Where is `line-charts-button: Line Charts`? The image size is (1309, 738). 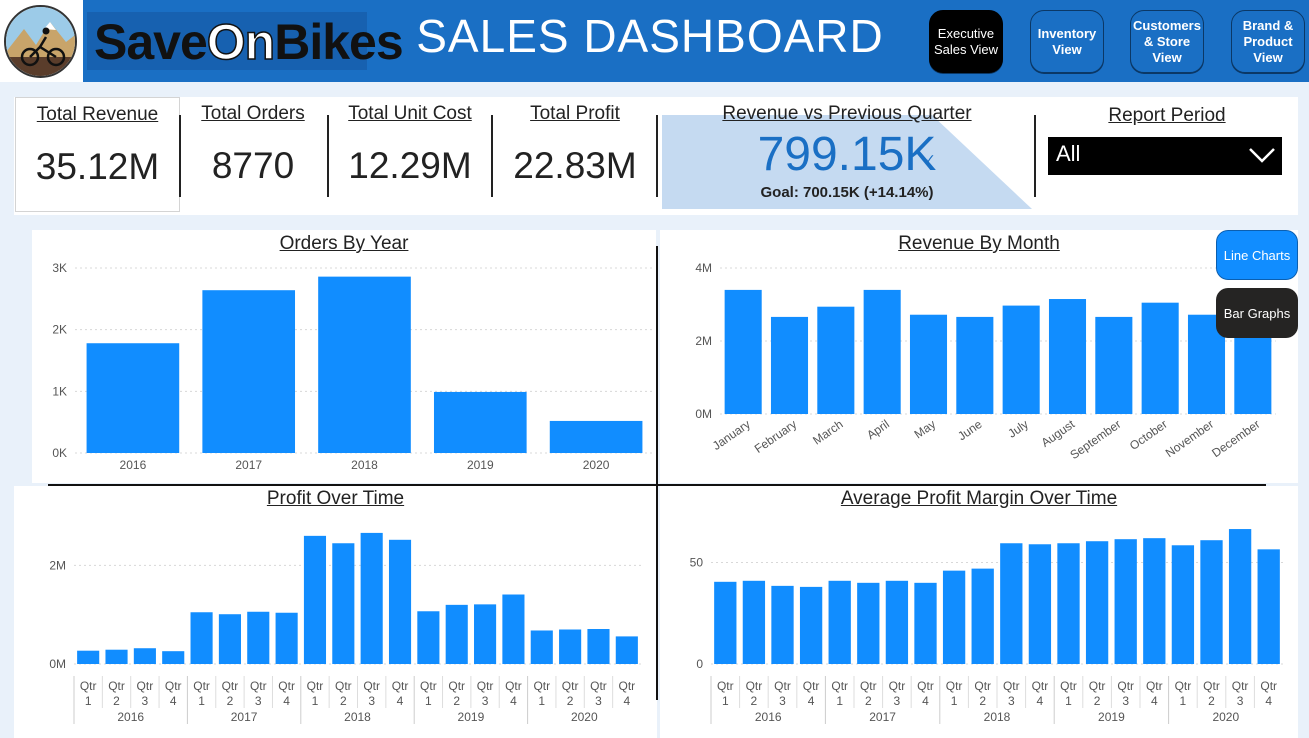 line-charts-button: Line Charts is located at coordinates (1257, 255).